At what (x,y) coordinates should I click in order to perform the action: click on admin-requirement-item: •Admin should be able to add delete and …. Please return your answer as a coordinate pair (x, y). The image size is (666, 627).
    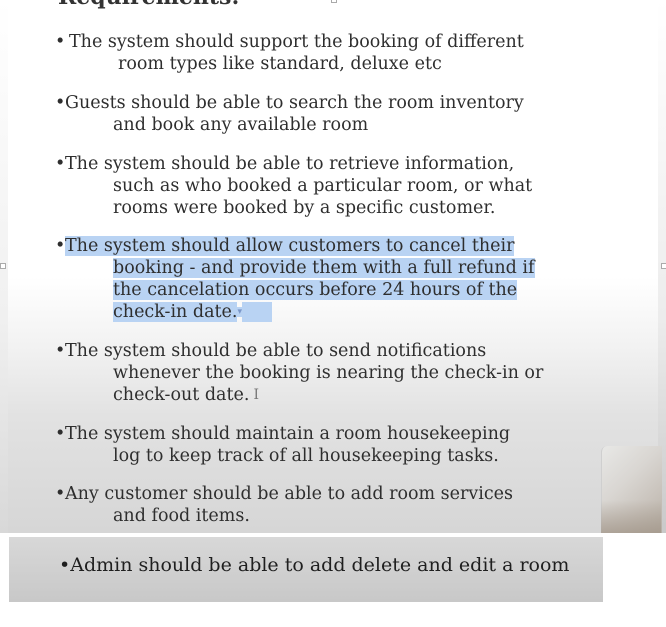
    Looking at the image, I should click on (314, 565).